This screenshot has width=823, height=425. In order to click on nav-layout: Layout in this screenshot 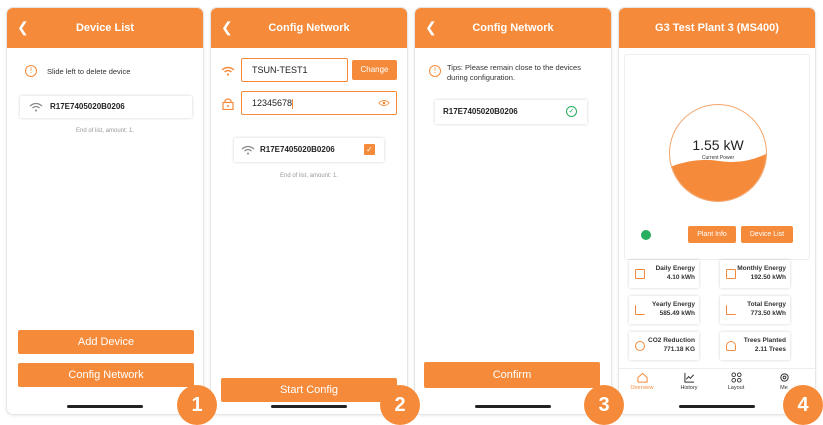, I will do `click(736, 381)`.